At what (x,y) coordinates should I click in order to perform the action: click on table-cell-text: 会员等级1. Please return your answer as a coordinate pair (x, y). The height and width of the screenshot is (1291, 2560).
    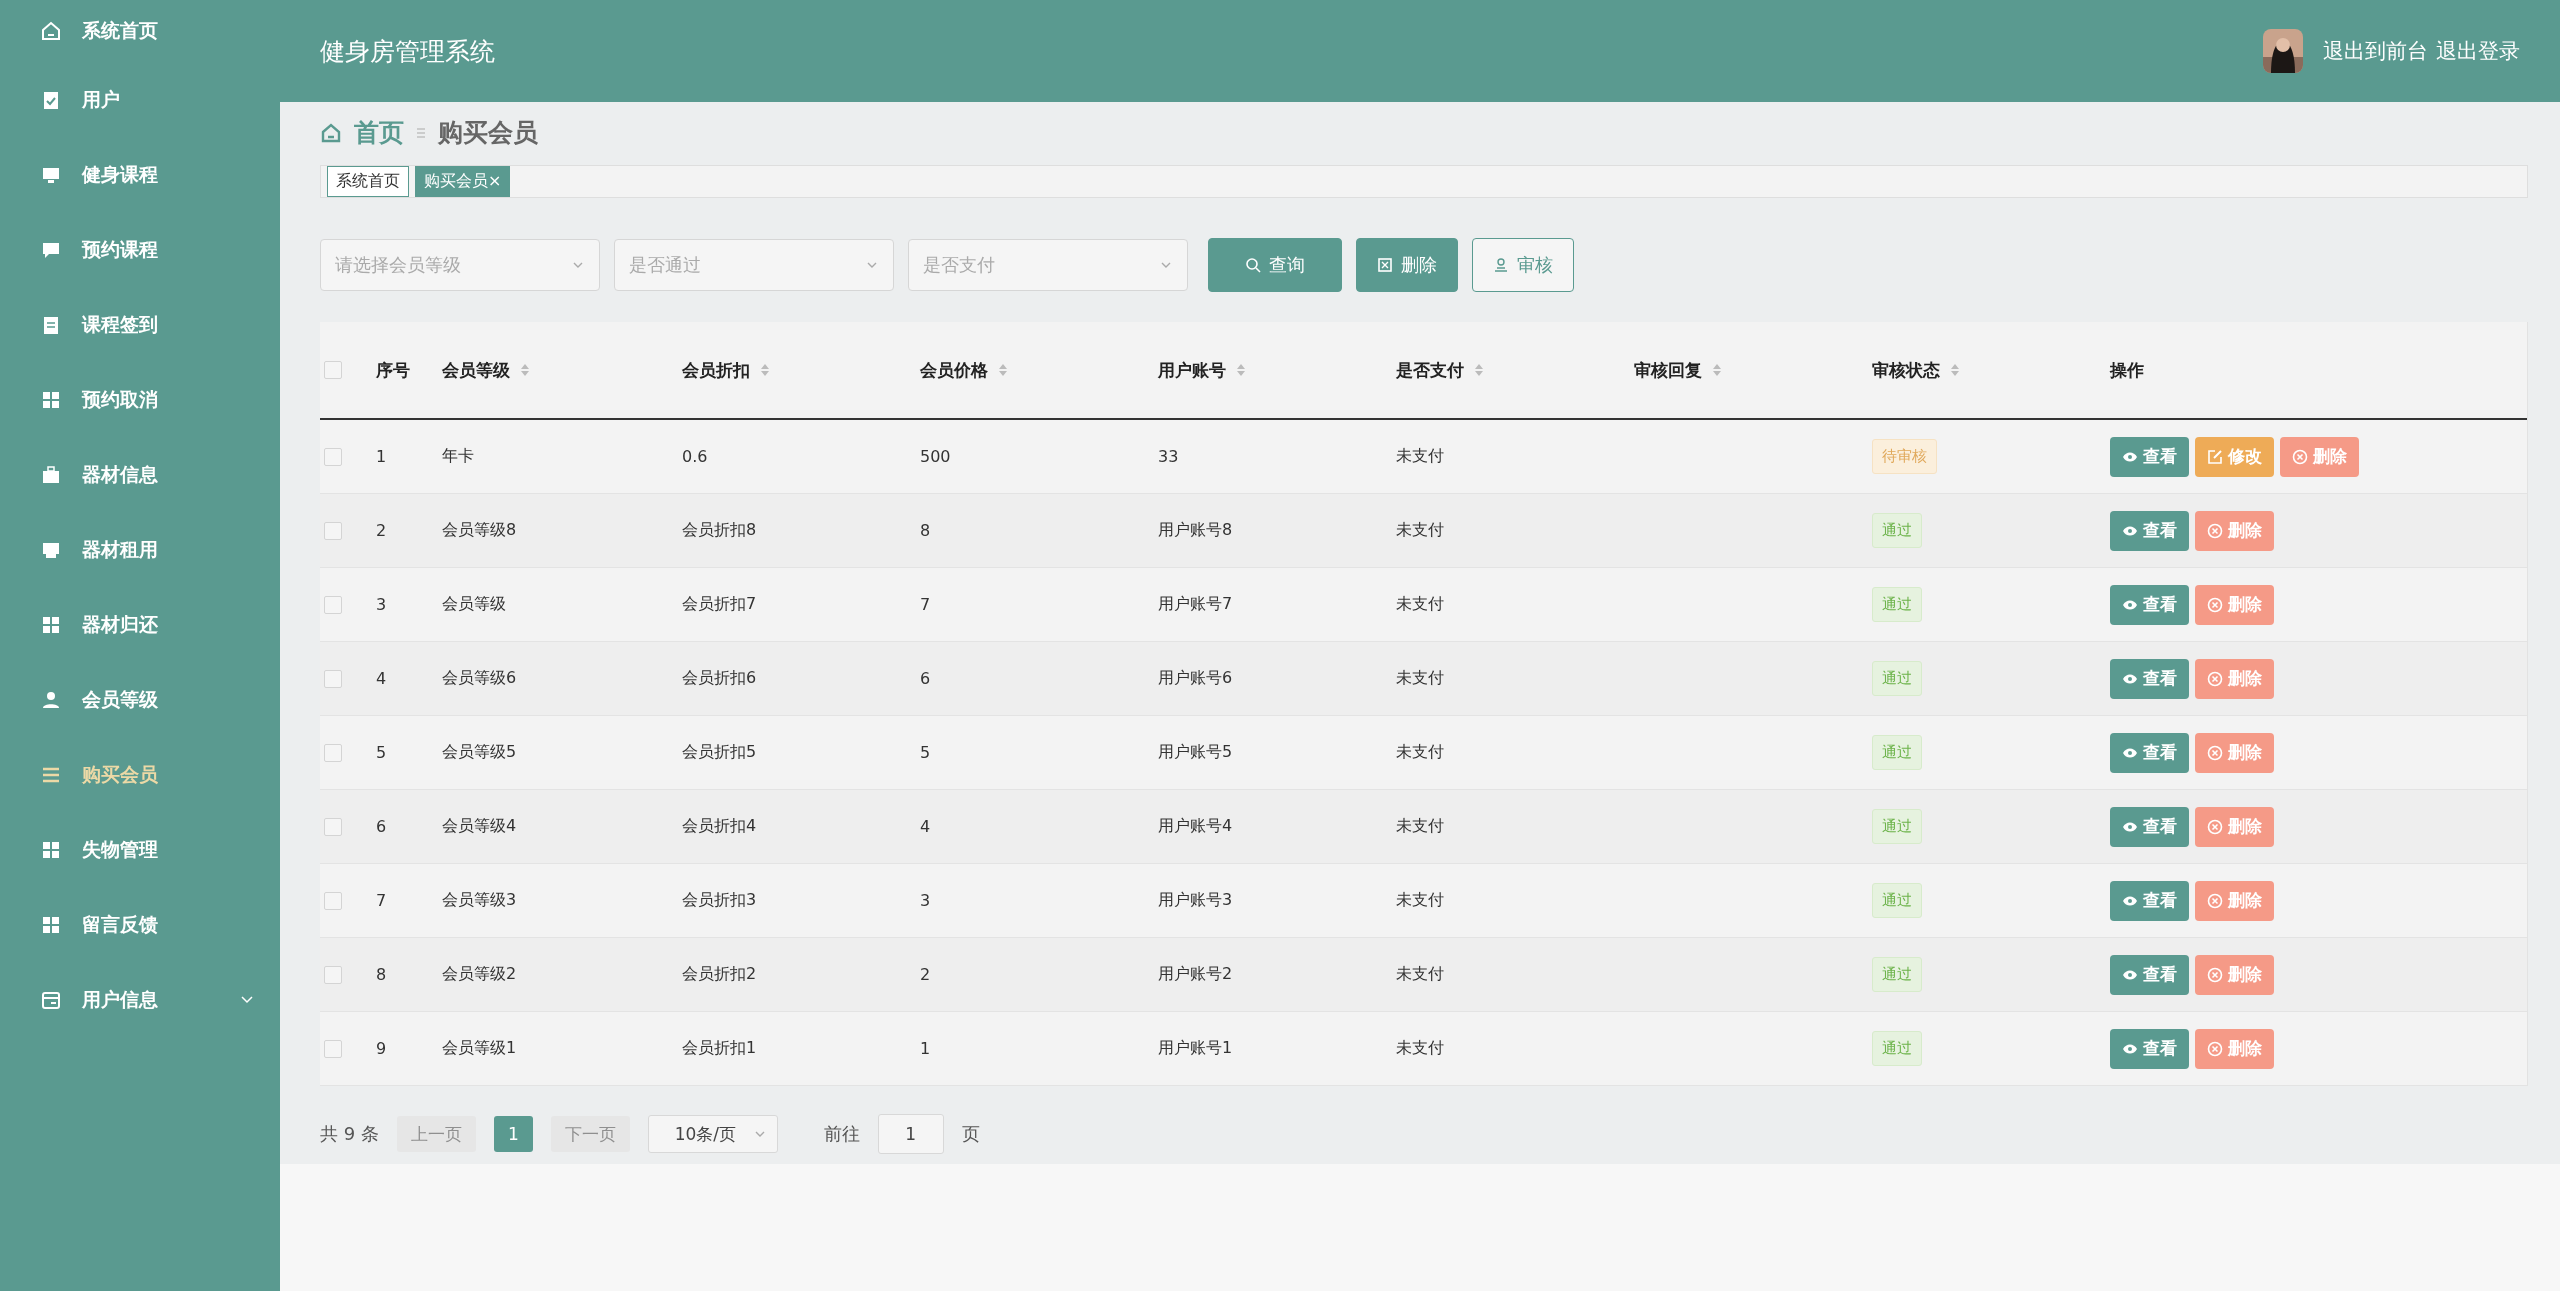
    Looking at the image, I should click on (480, 1048).